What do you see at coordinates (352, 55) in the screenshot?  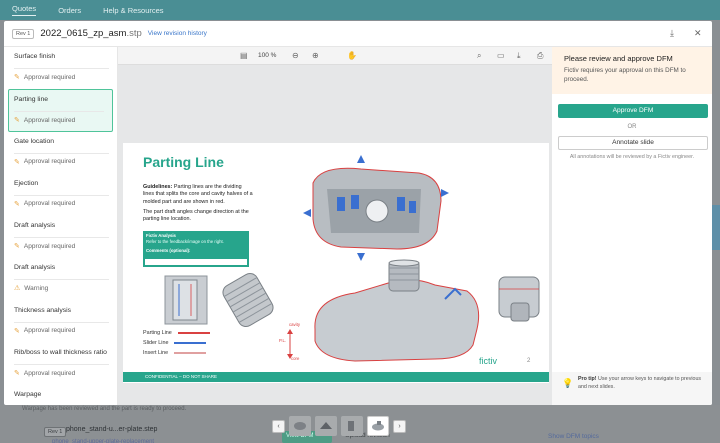 I see `pan-hand-icon: ✋` at bounding box center [352, 55].